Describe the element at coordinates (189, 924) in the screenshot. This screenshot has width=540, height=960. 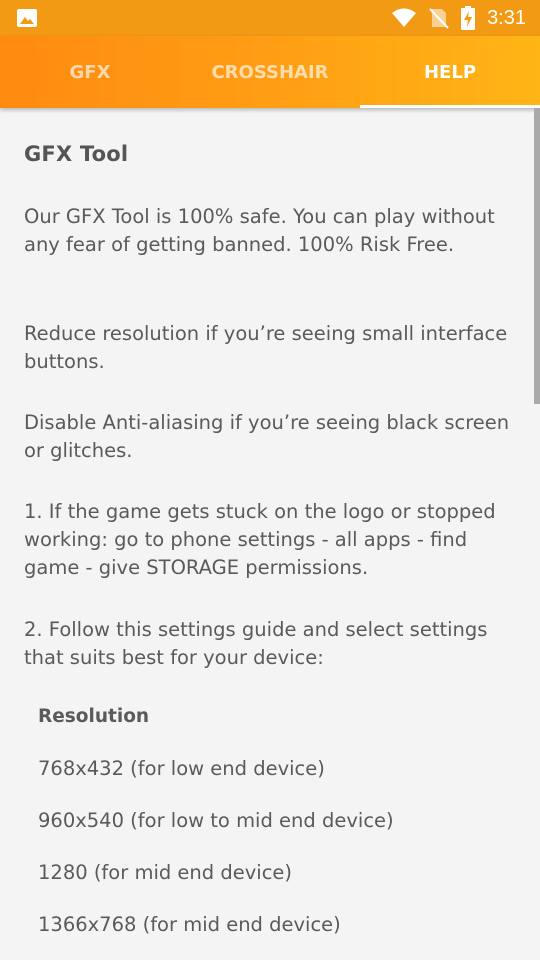
I see `resolution-item: 1366x768 (for mid end device)` at that location.